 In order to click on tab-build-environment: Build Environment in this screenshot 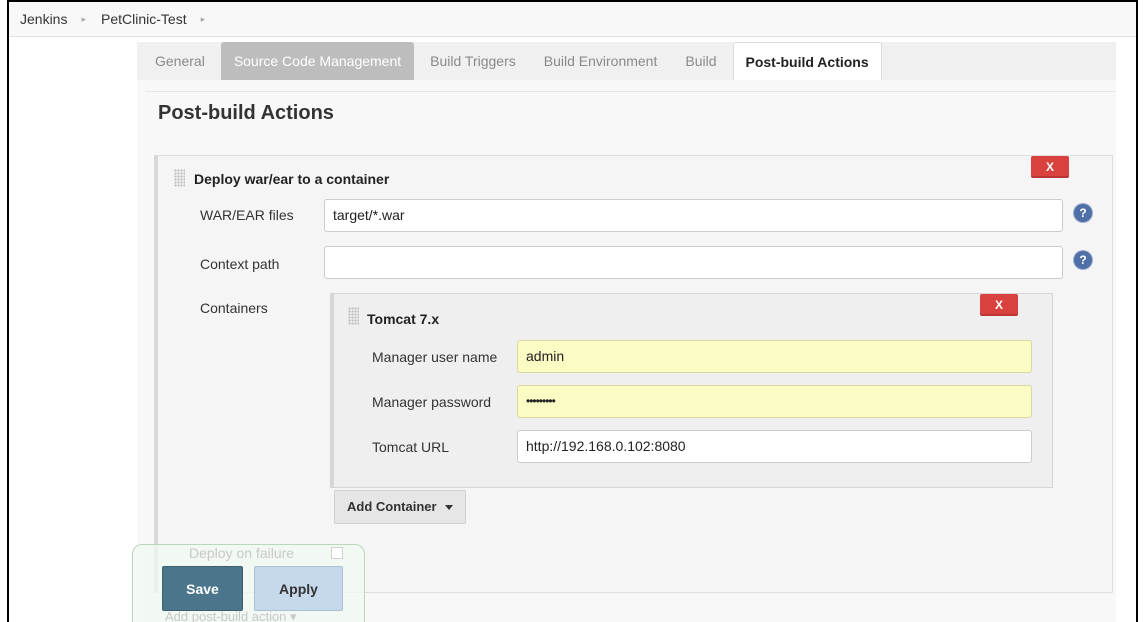, I will do `click(601, 61)`.